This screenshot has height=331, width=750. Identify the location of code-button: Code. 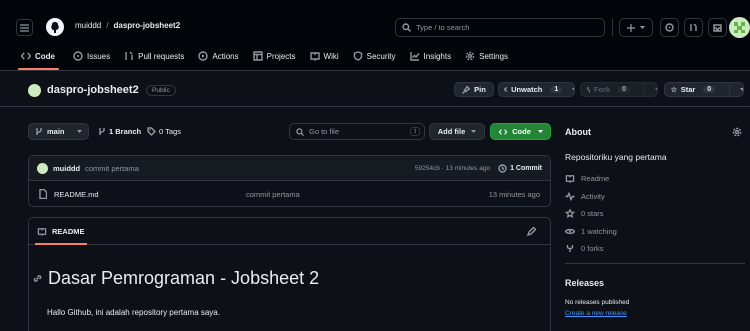
(520, 131).